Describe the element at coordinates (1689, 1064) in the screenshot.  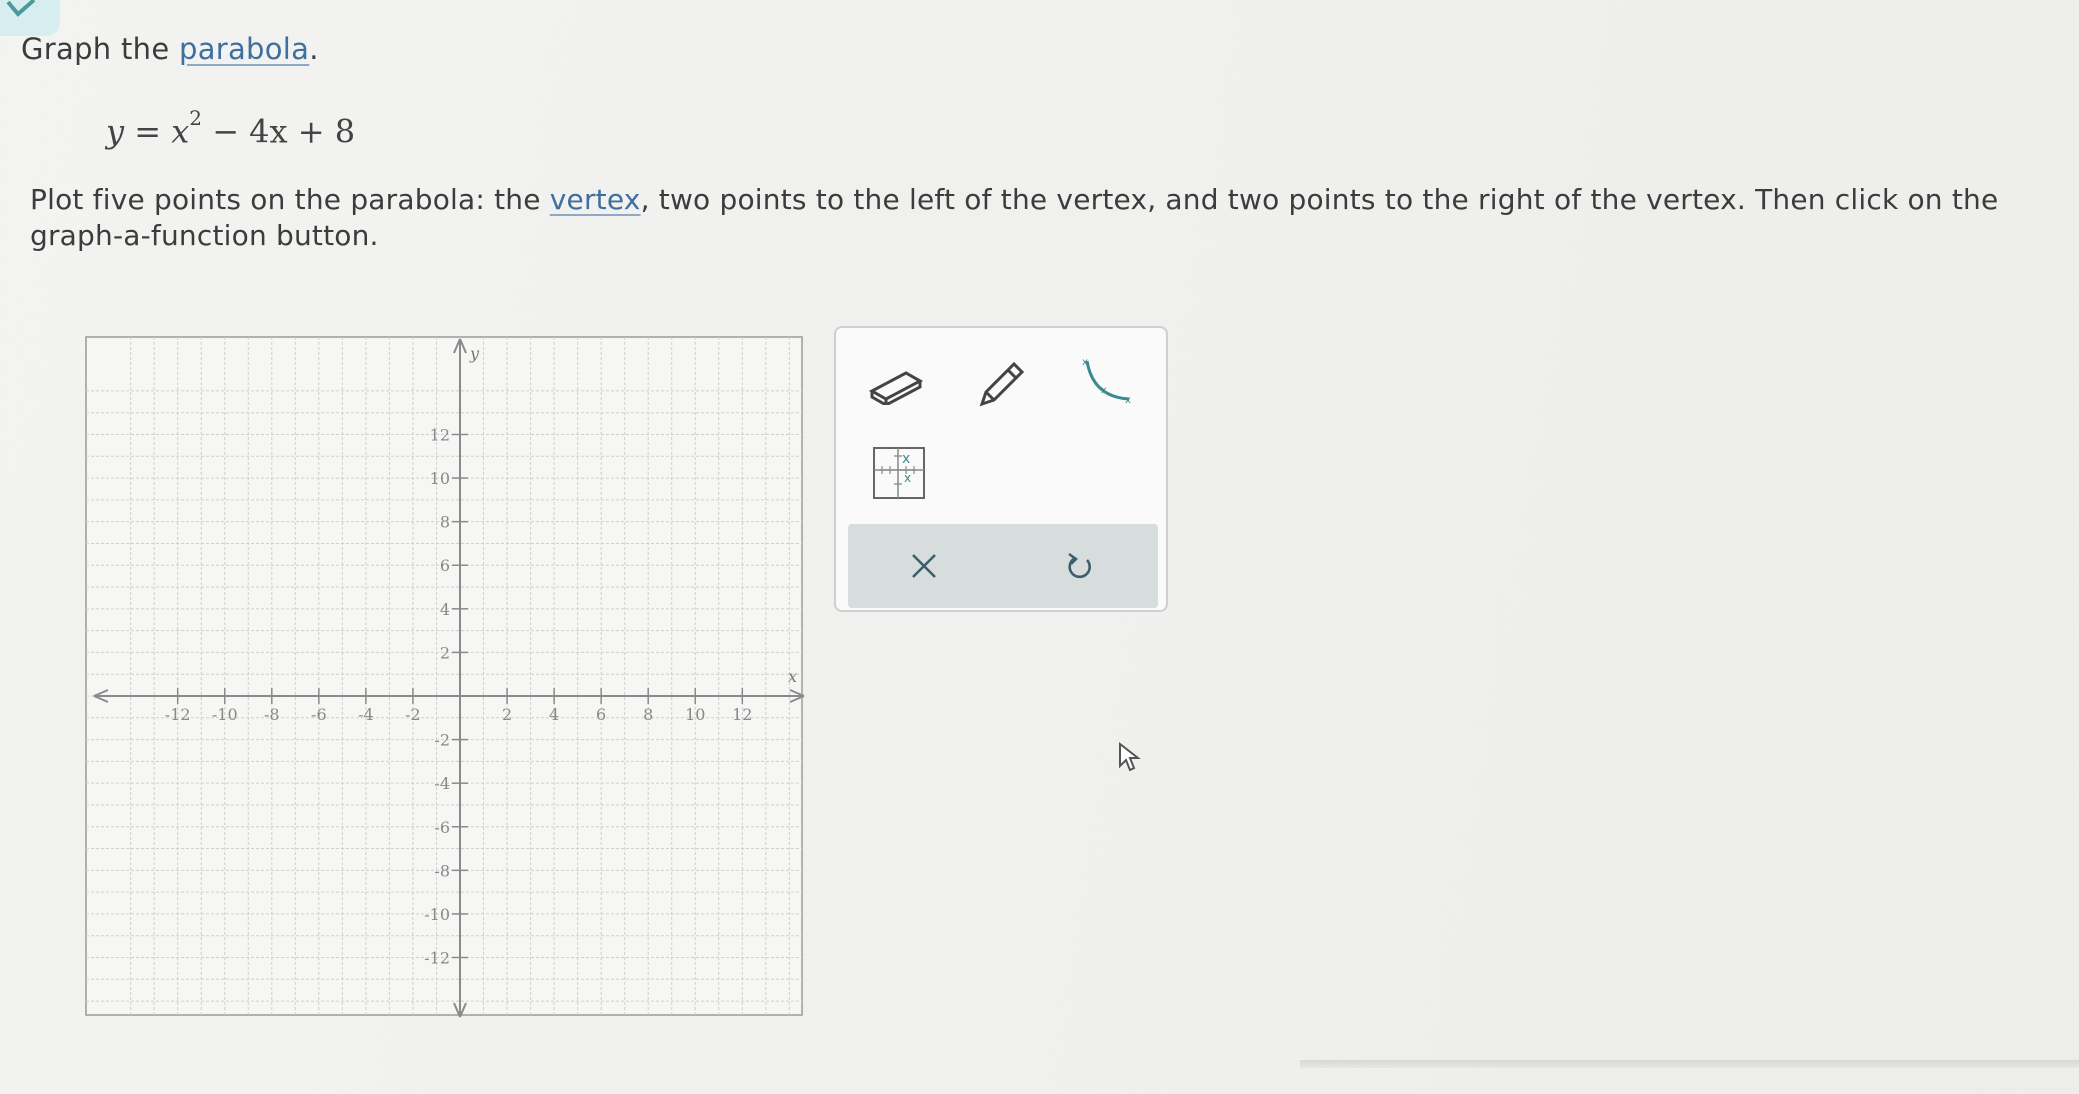
I see `page-divider` at that location.